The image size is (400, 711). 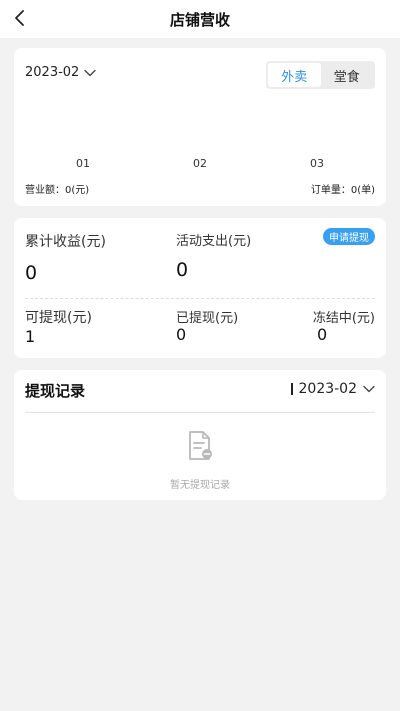 I want to click on records-divider, so click(x=200, y=412).